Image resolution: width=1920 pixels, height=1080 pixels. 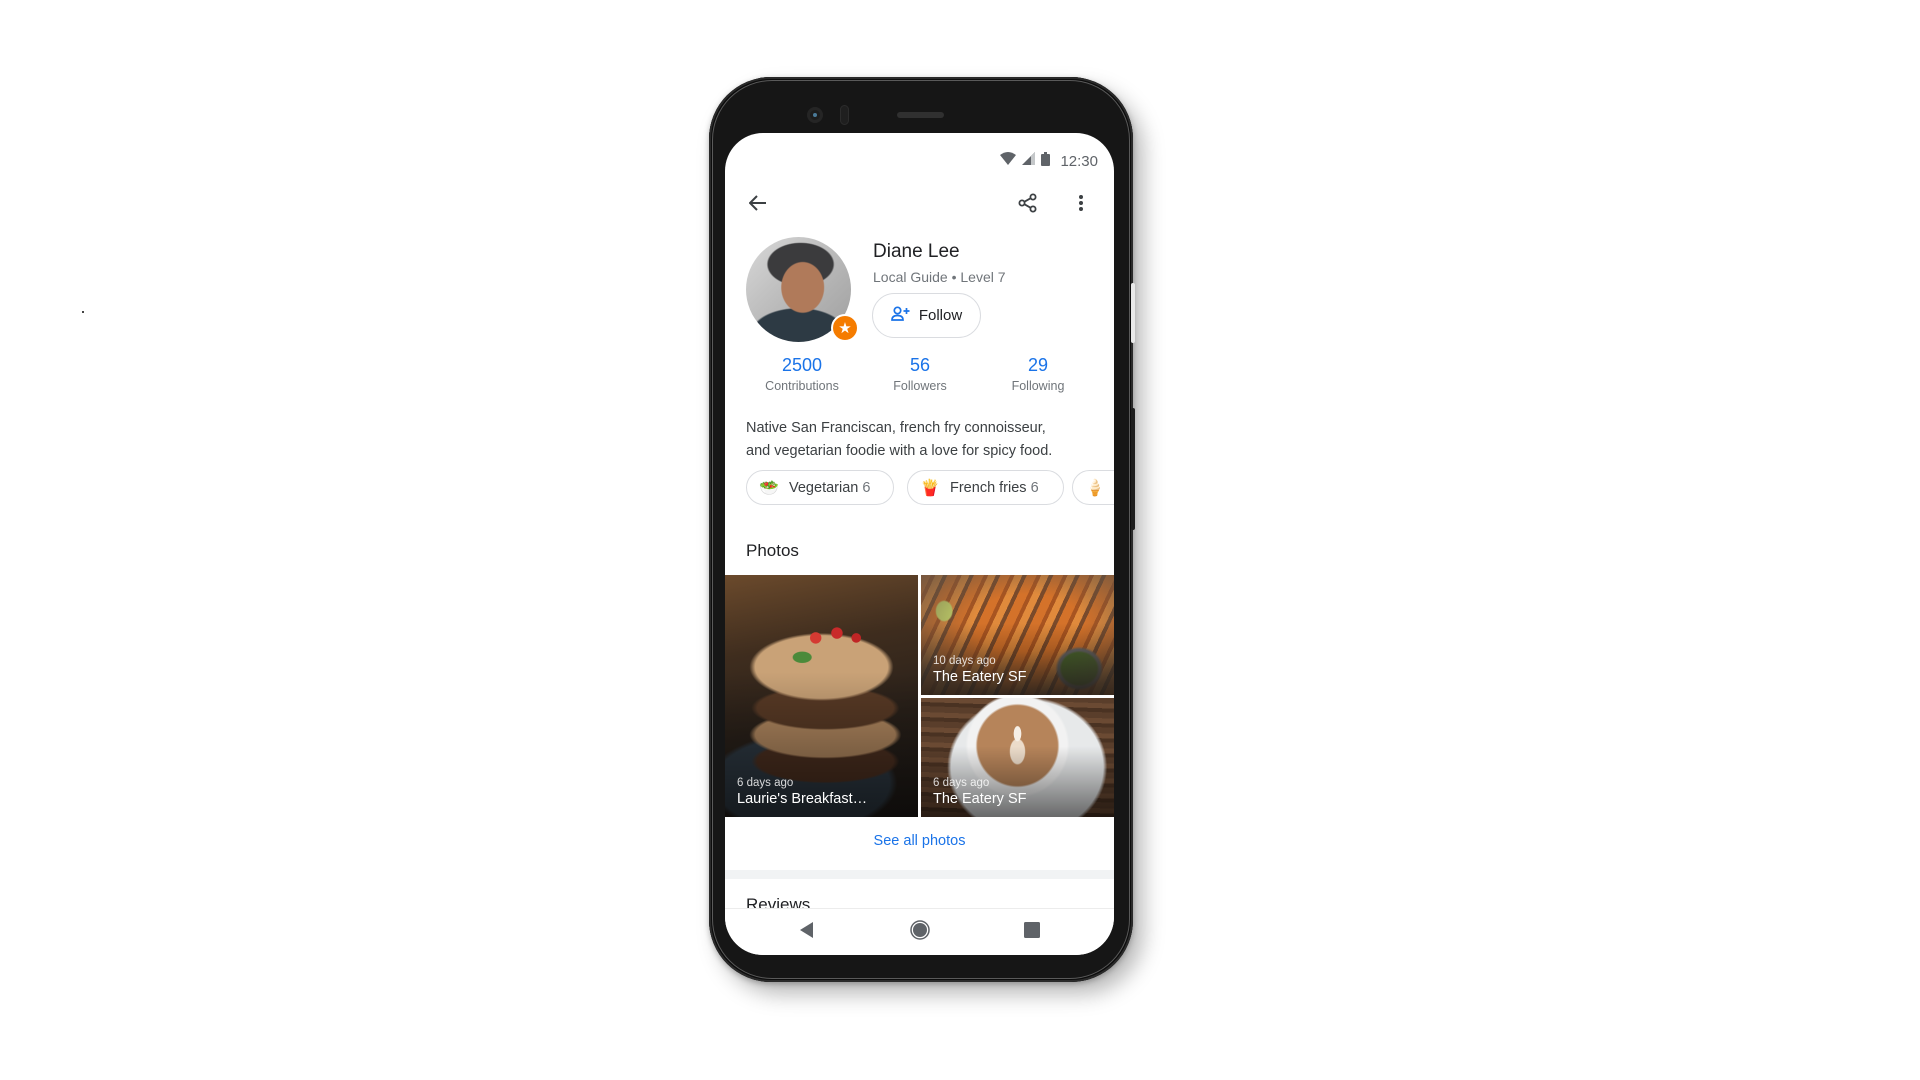 I want to click on stat-value: 56, so click(x=920, y=365).